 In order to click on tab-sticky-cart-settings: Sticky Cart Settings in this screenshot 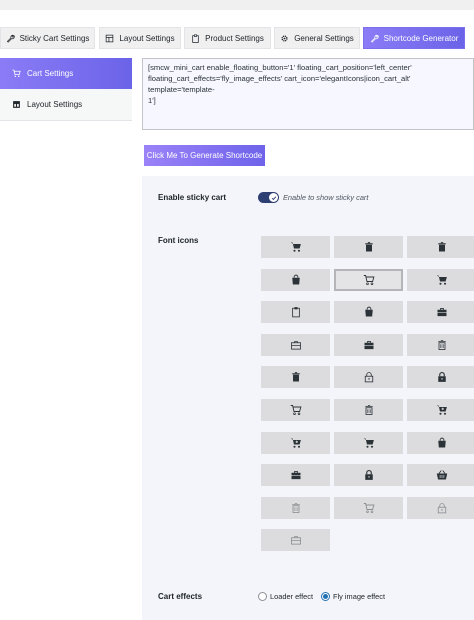, I will do `click(47, 38)`.